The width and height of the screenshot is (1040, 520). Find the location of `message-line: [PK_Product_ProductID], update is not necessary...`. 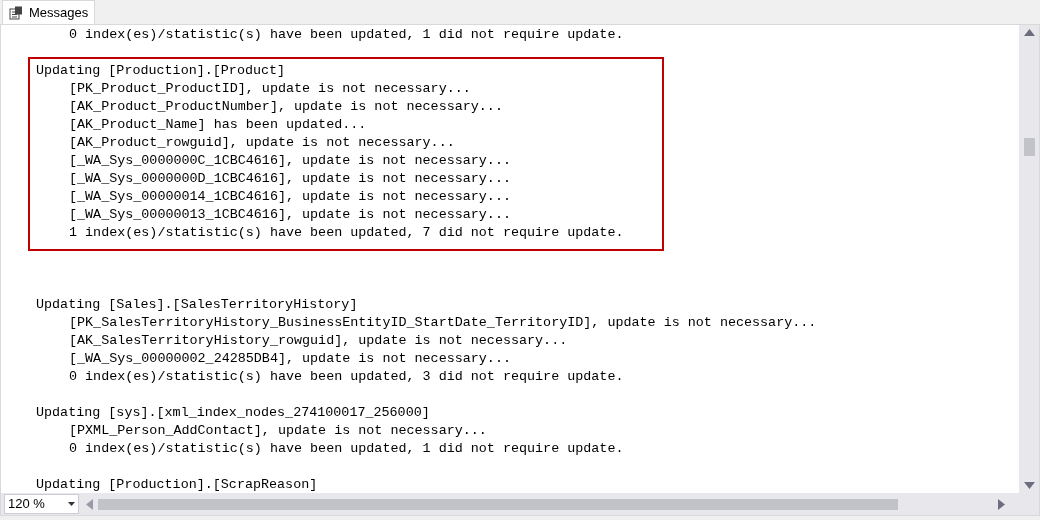

message-line: [PK_Product_ProductID], update is not necessary... is located at coordinates (269, 89).